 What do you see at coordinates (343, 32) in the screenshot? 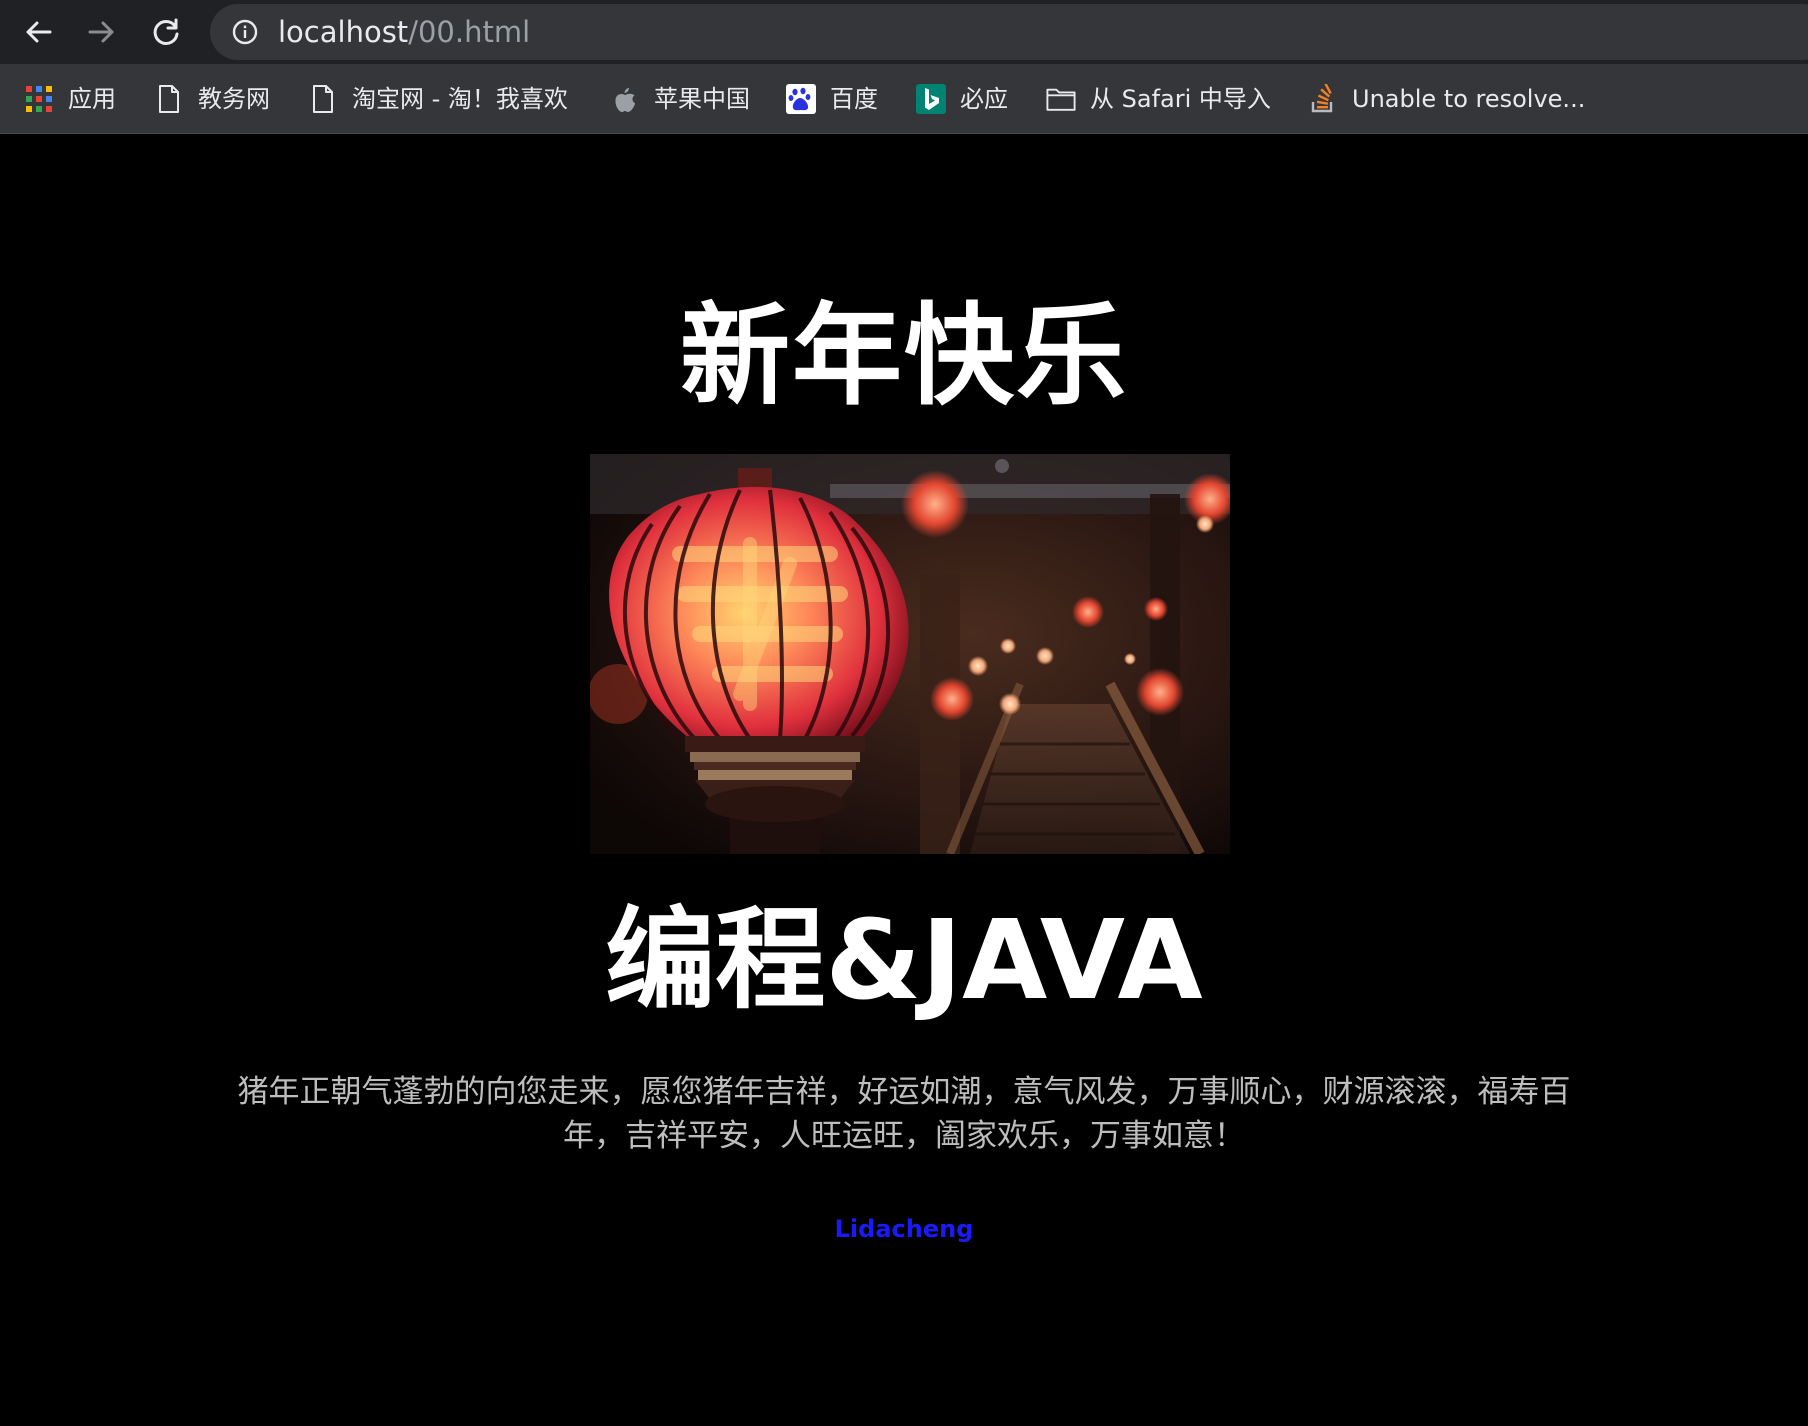
I see `url-host: localhost` at bounding box center [343, 32].